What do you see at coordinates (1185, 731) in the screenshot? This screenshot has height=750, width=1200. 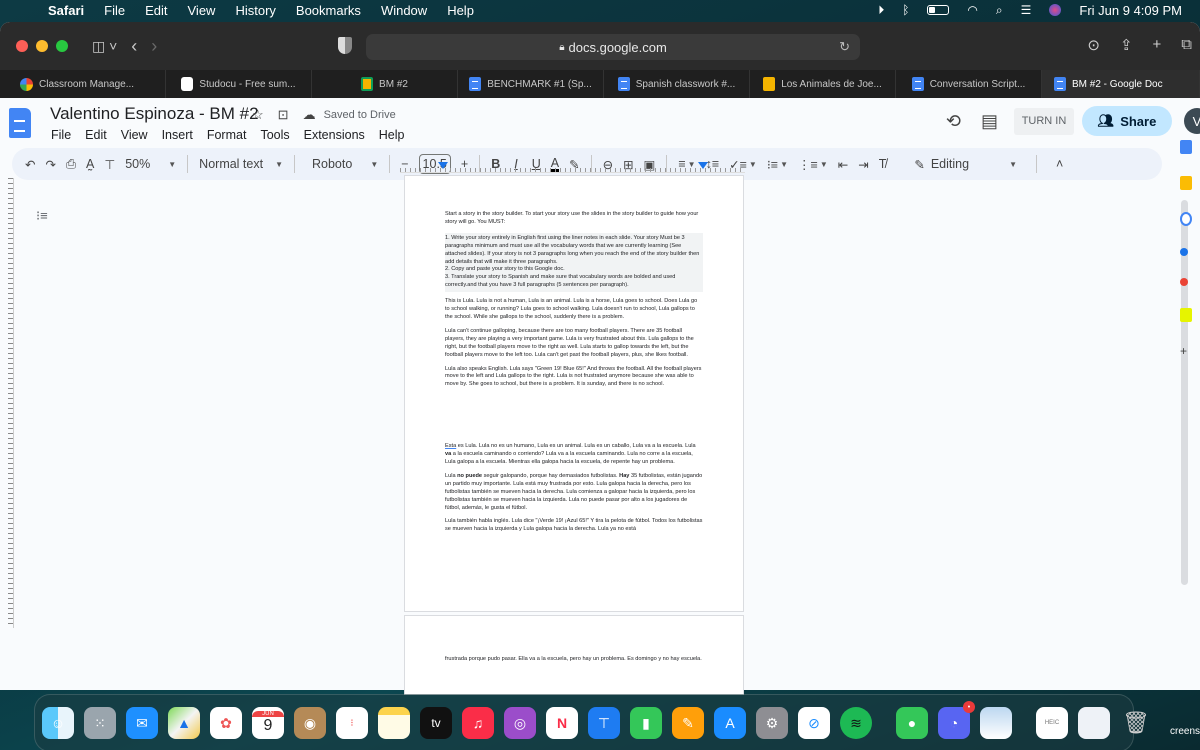 I see `desktop-screenshot-label: creens` at bounding box center [1185, 731].